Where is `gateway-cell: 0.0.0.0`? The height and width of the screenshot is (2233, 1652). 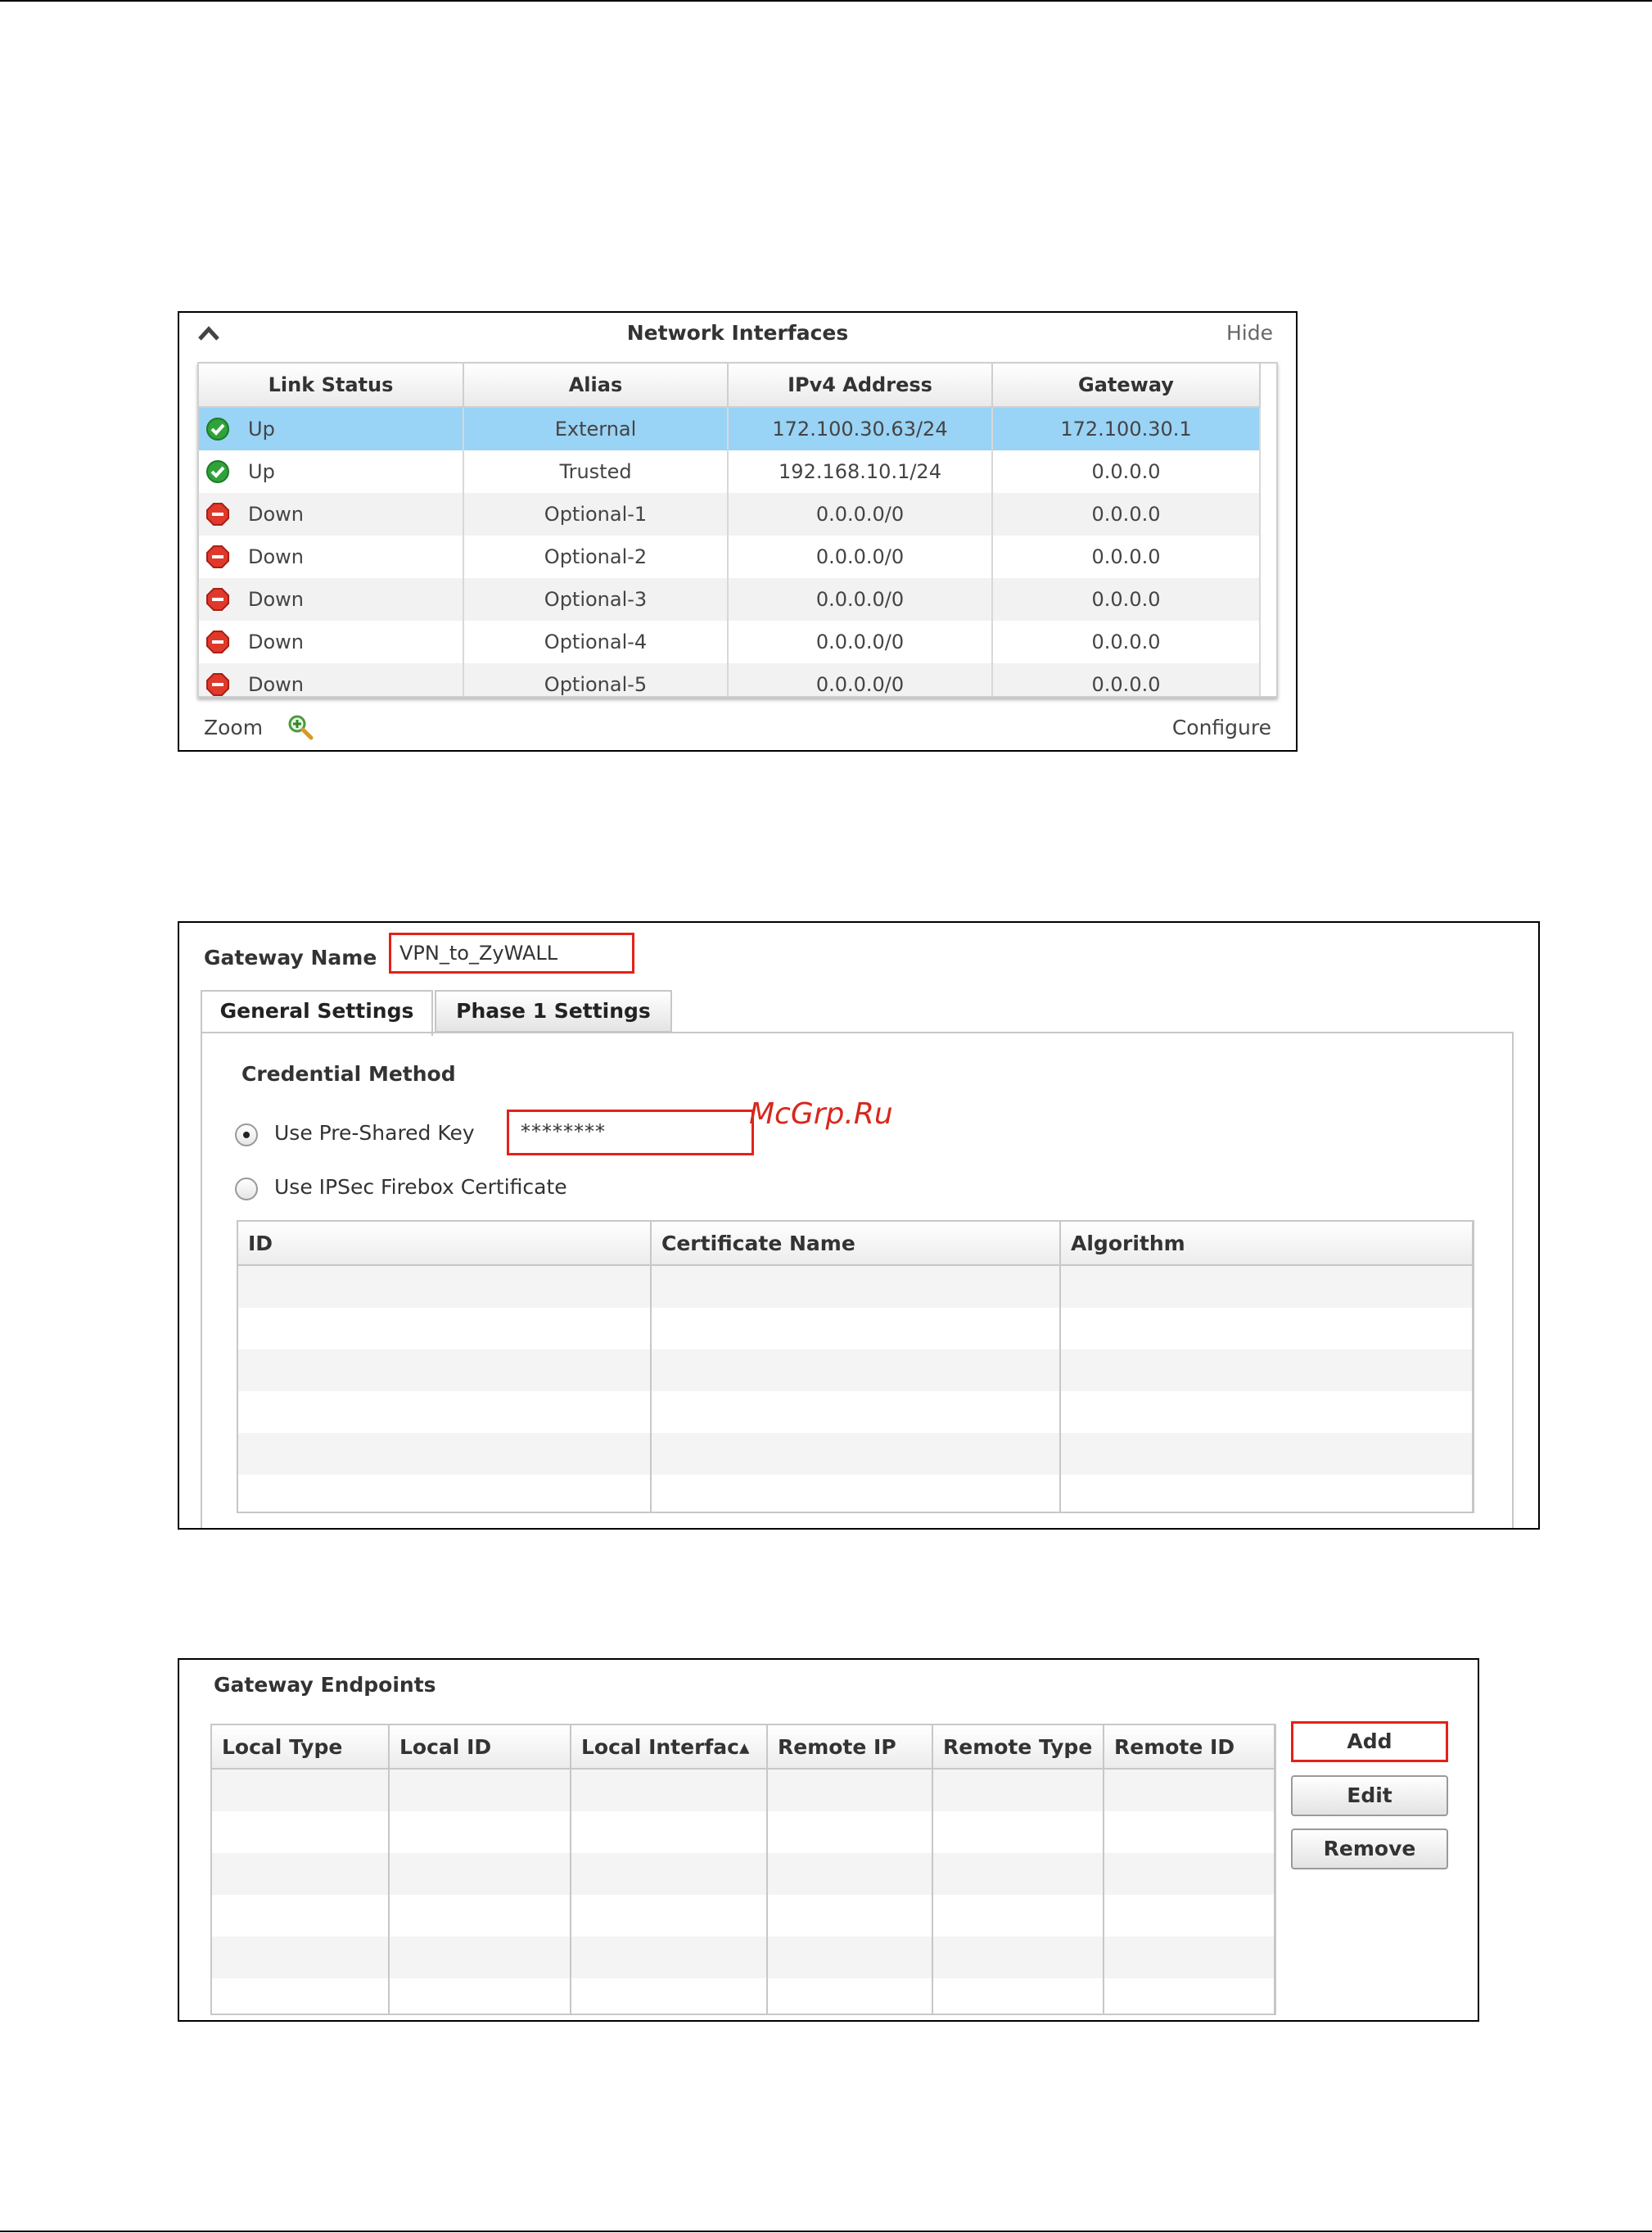 gateway-cell: 0.0.0.0 is located at coordinates (1126, 471).